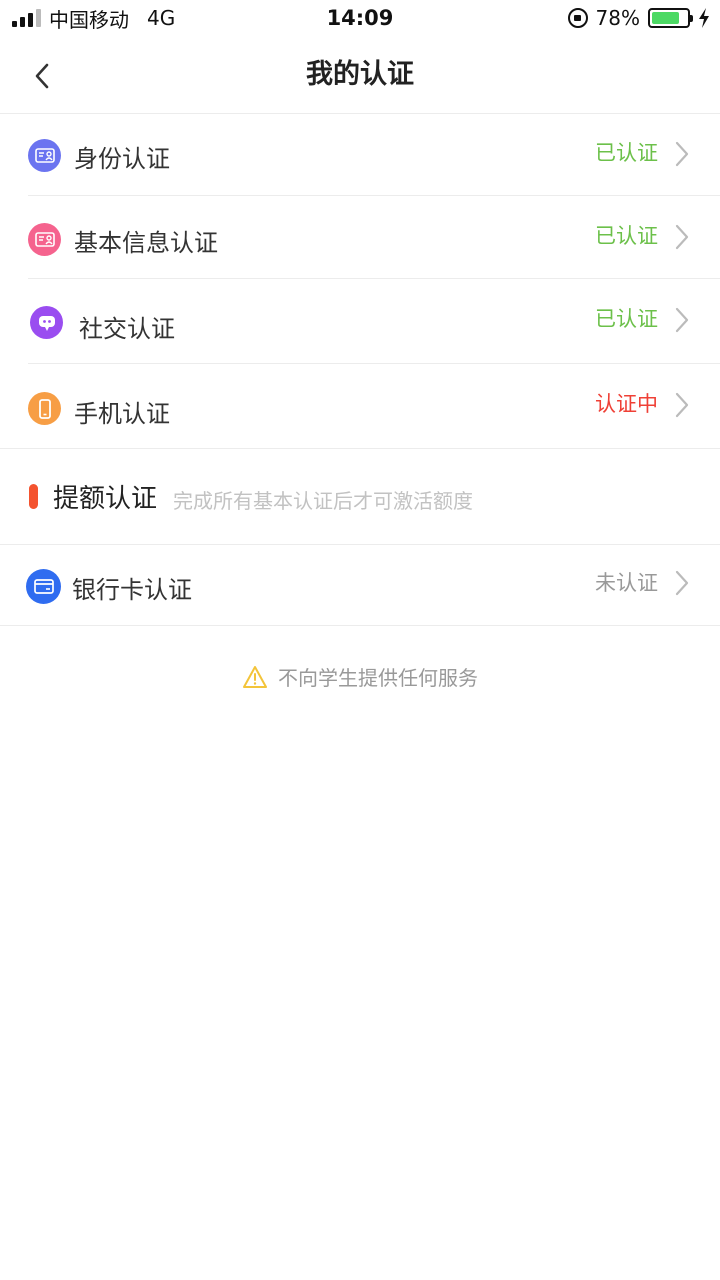  I want to click on status-right: 78%, so click(638, 18).